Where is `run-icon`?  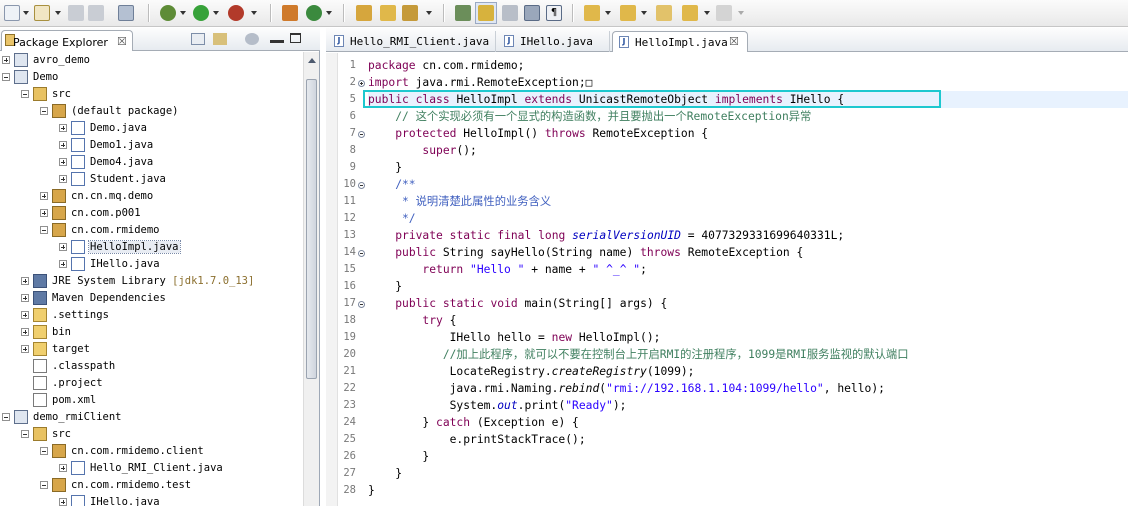
run-icon is located at coordinates (201, 13).